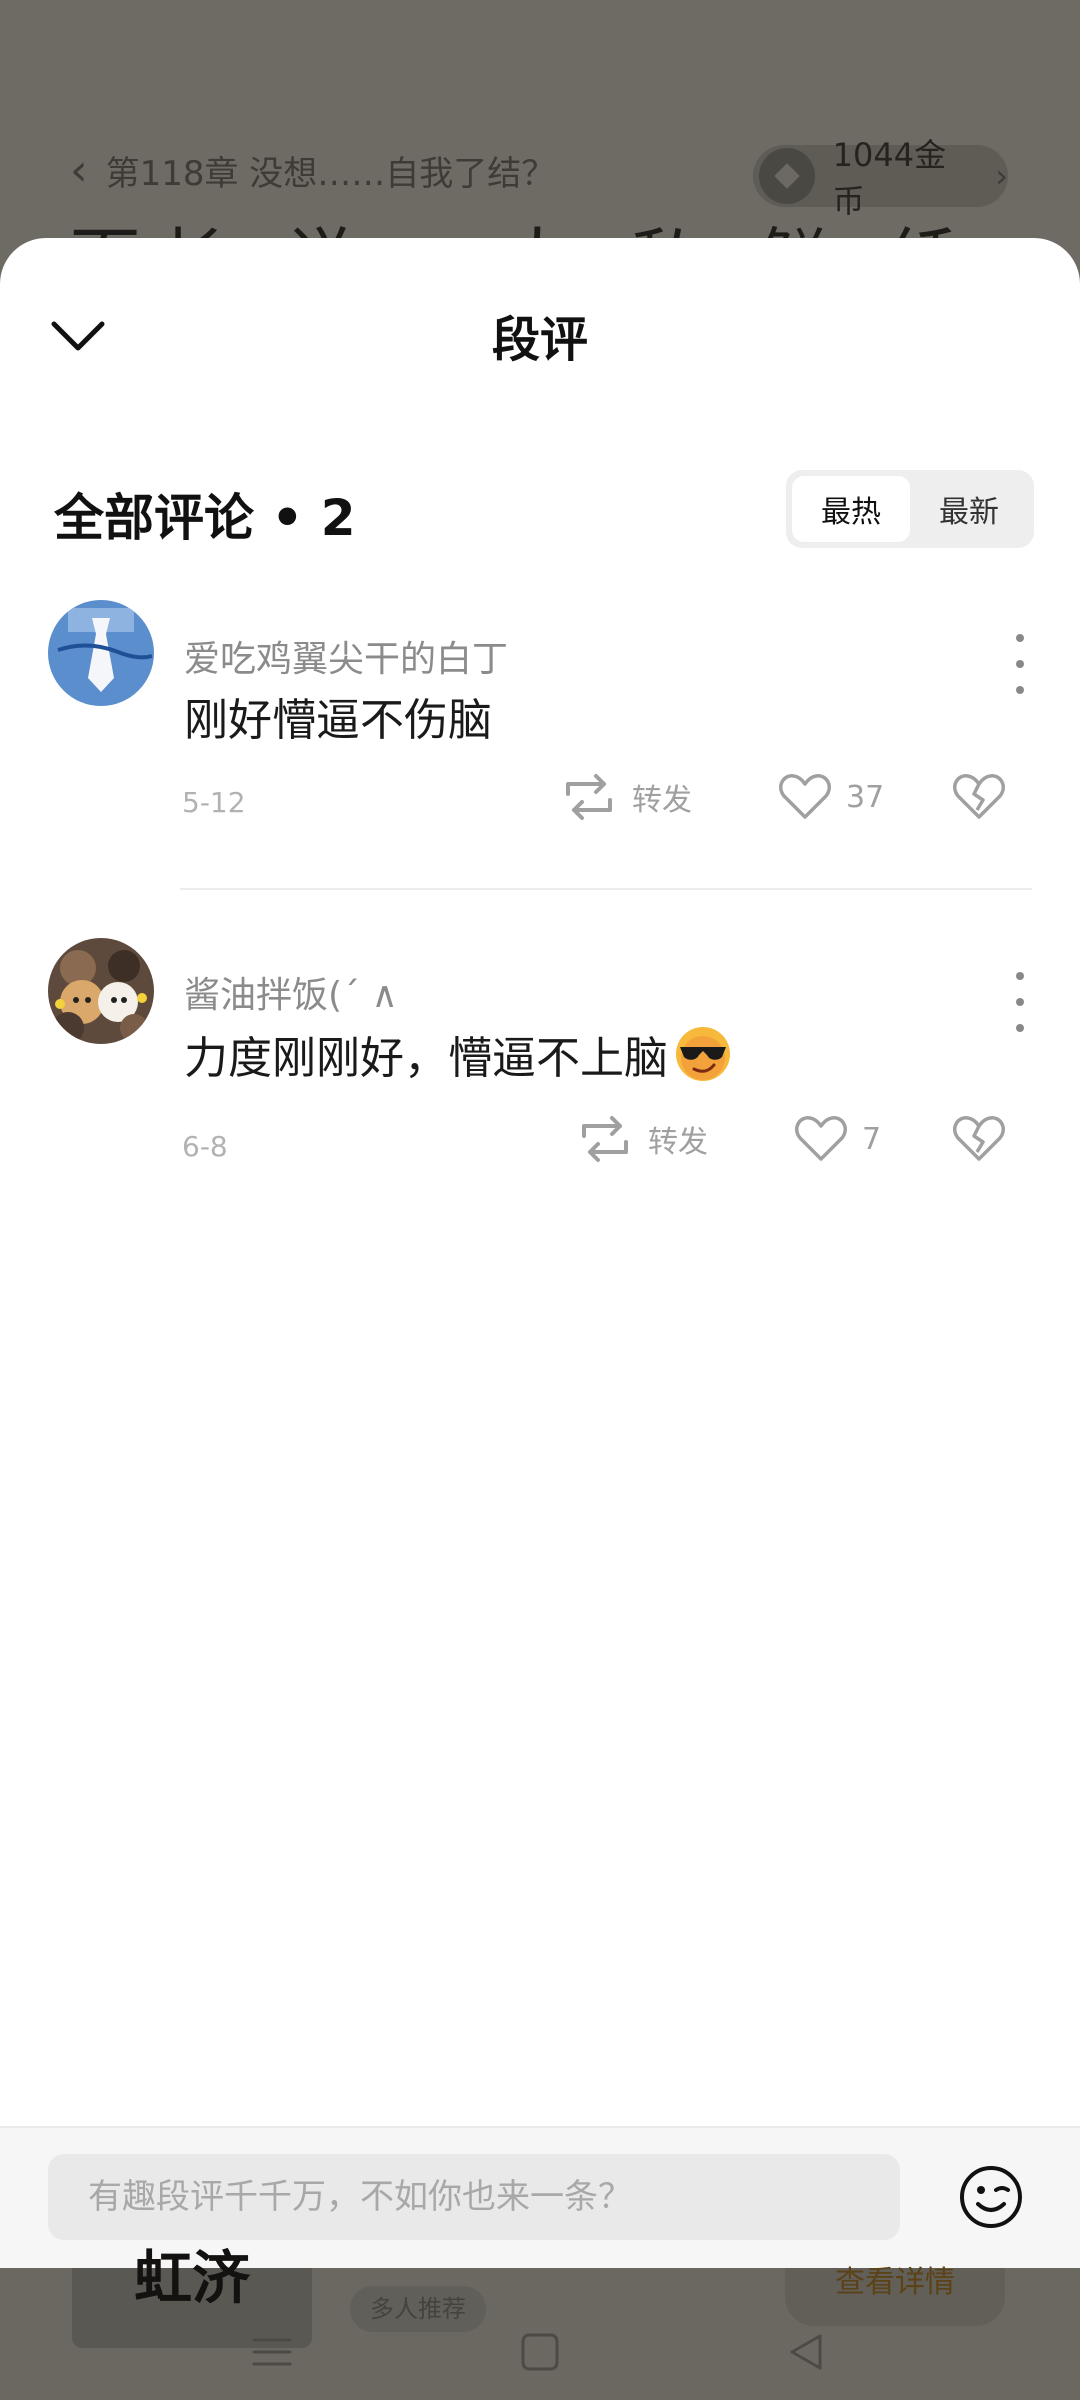 This screenshot has width=1080, height=2400. Describe the element at coordinates (291, 992) in the screenshot. I see `comment-author: 酱油拌饭(ˊ ∧` at that location.